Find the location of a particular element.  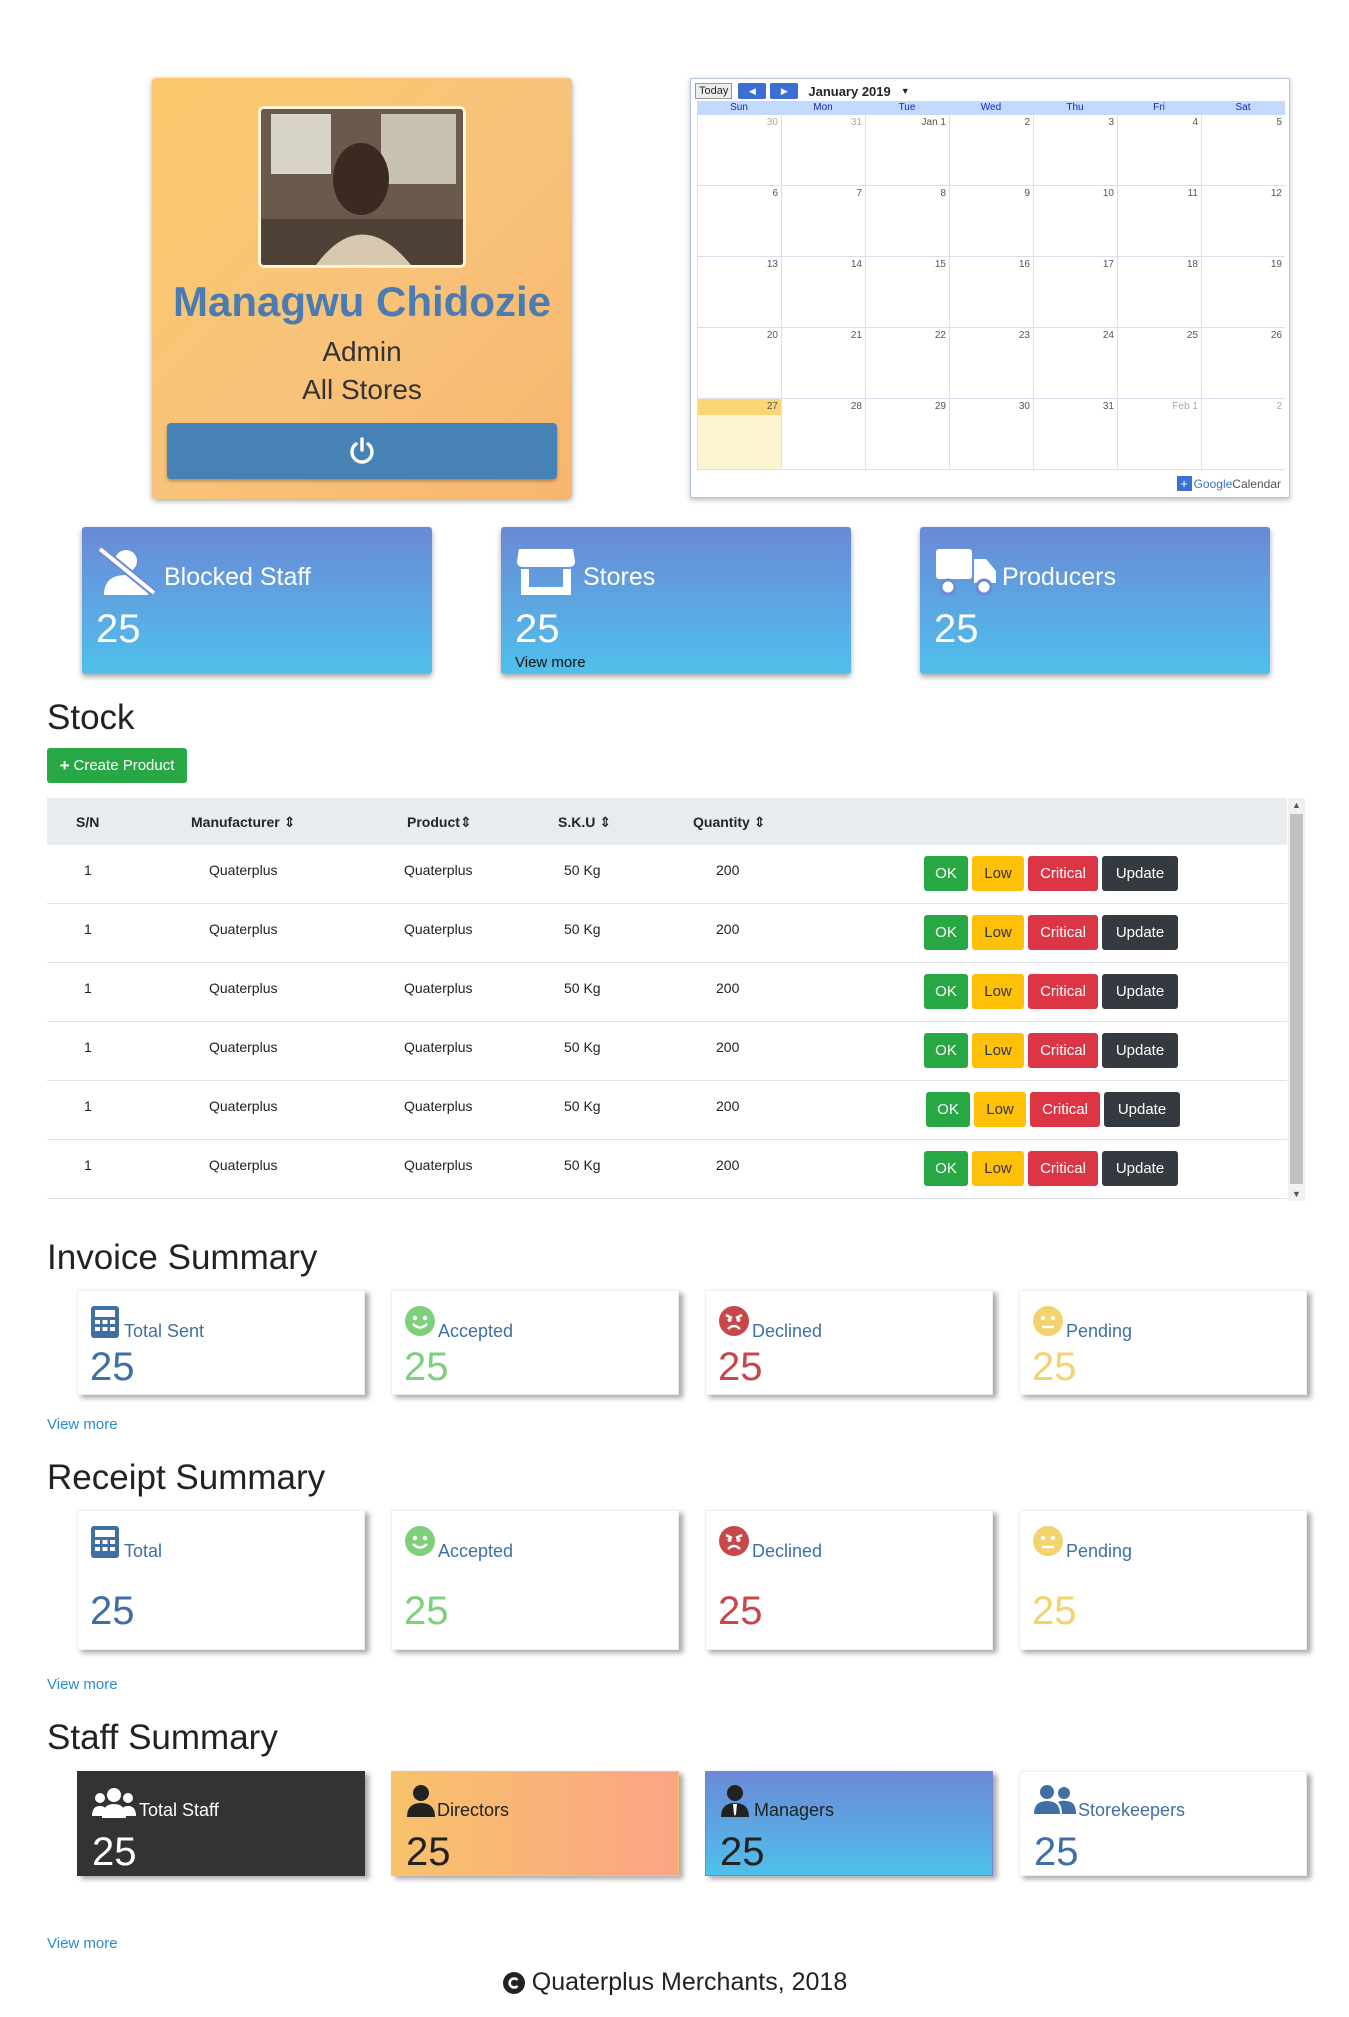

calendar-day: 10 is located at coordinates (1075, 221).